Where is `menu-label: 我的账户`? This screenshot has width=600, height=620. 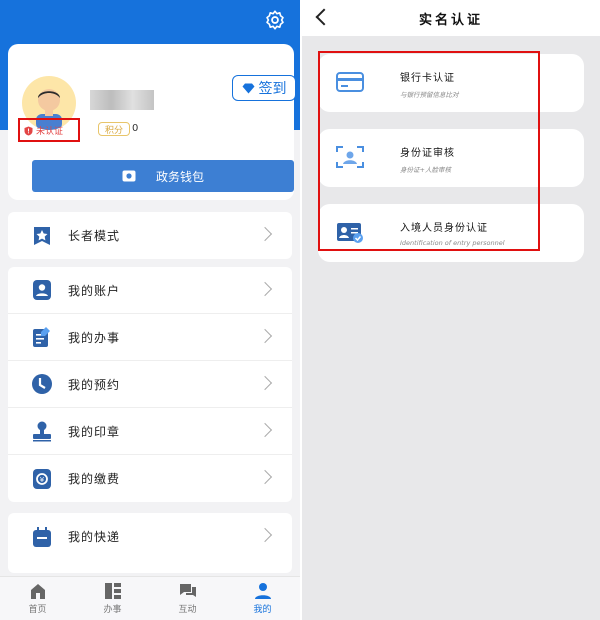
menu-label: 我的账户 is located at coordinates (94, 290).